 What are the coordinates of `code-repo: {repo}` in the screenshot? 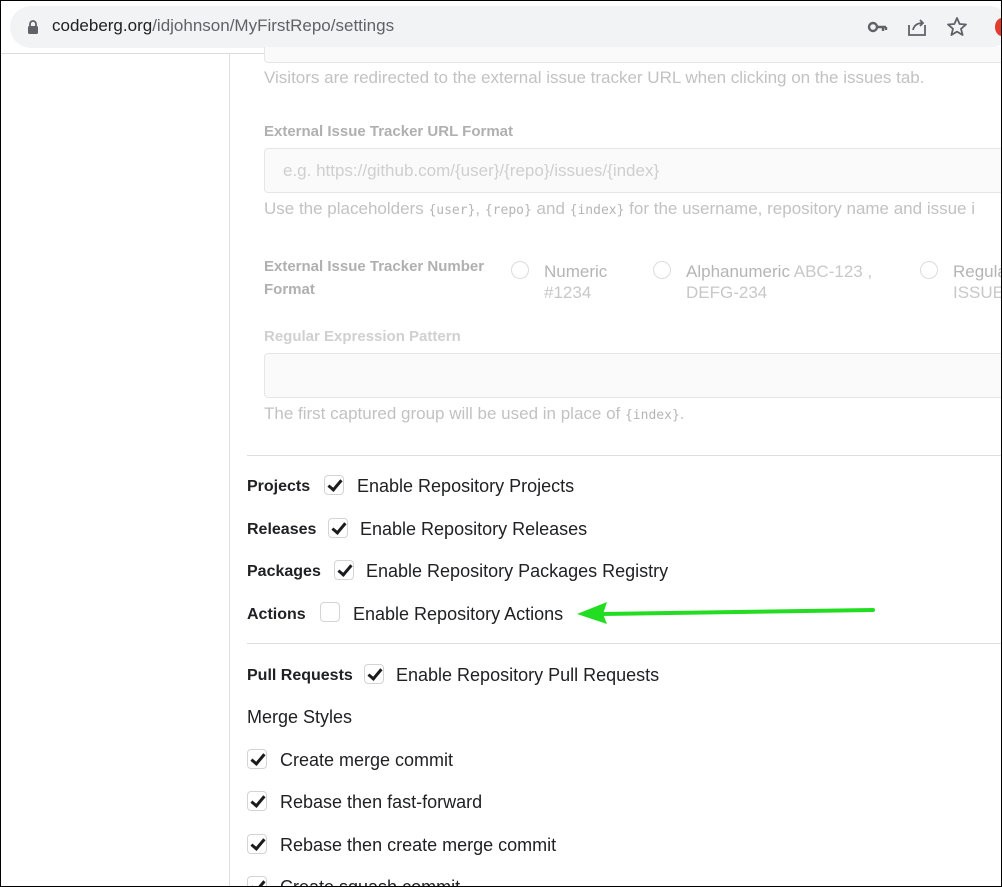 It's located at (508, 210).